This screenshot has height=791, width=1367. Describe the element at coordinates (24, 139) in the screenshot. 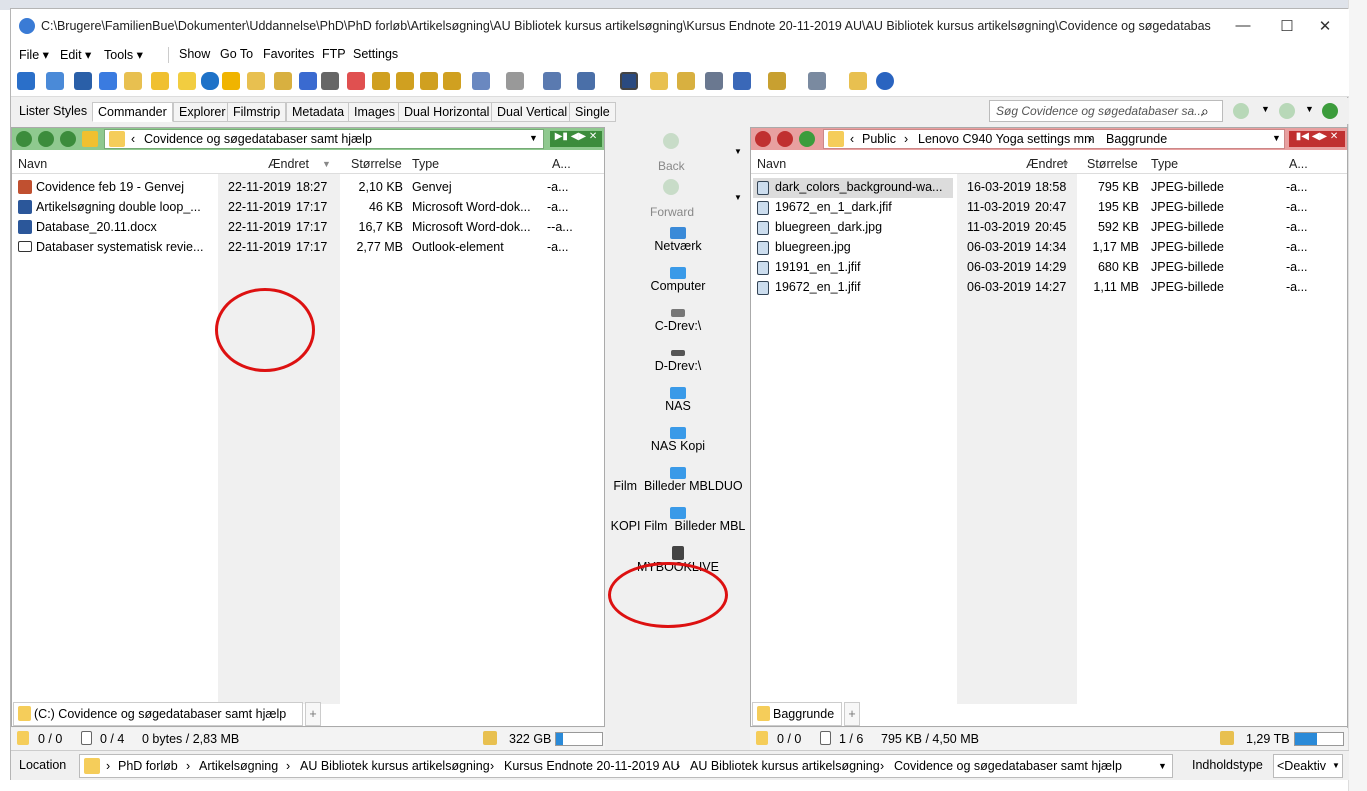

I see `left-back-icon` at that location.